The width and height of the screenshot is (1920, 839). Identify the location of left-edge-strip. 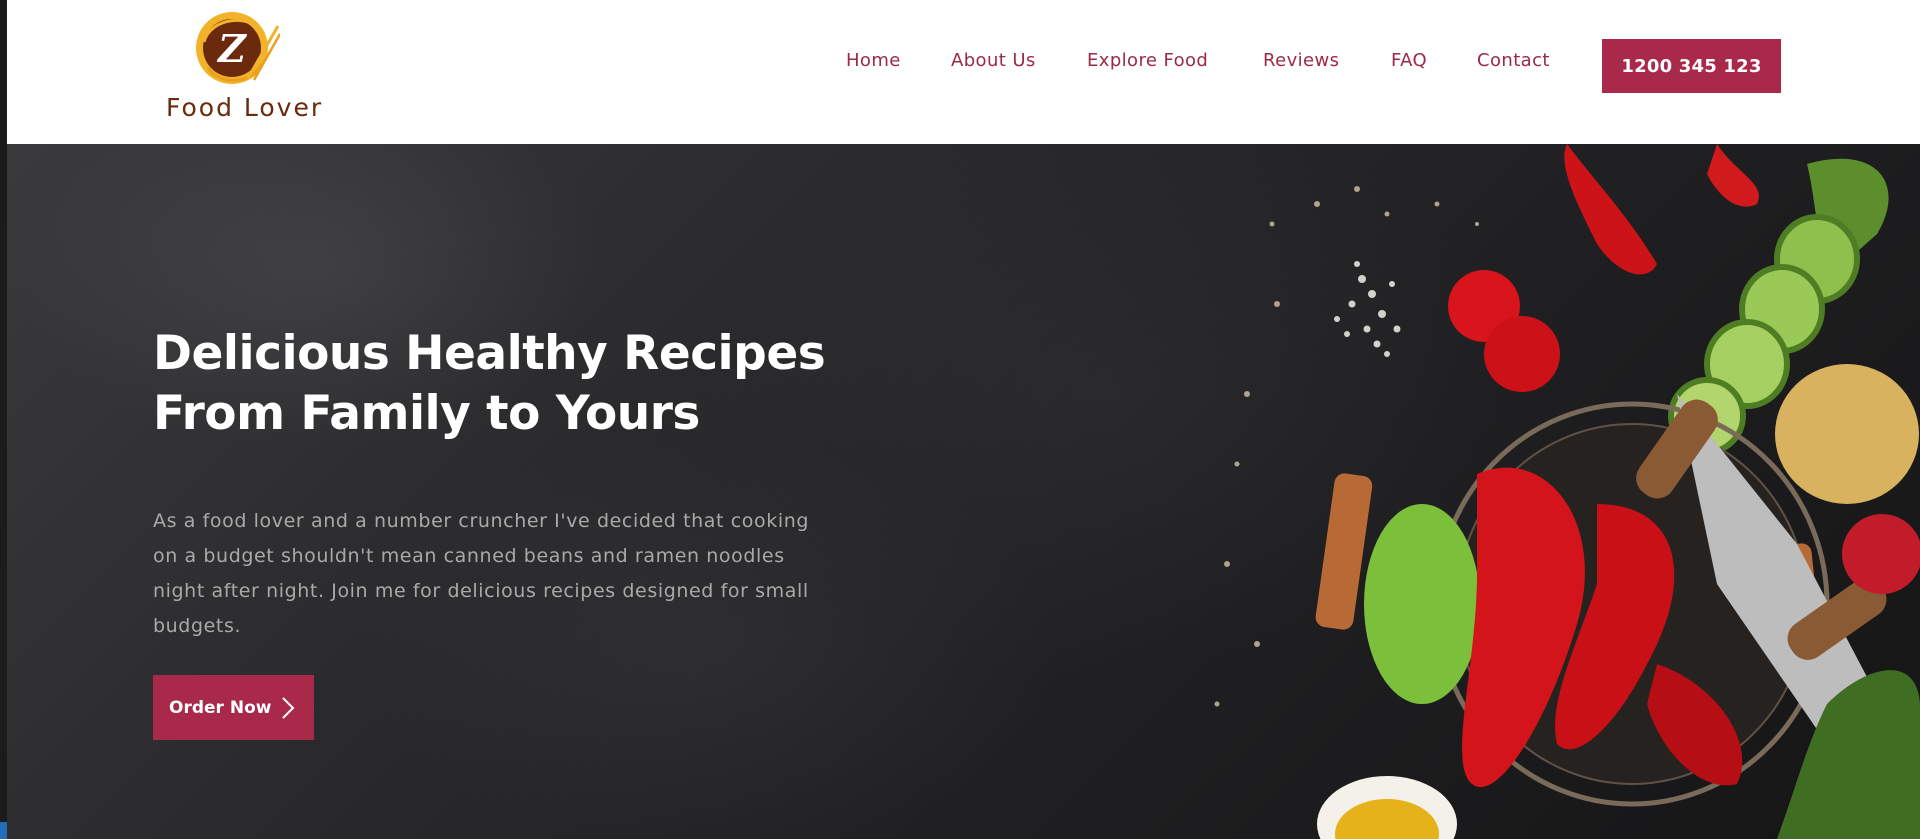
(3, 419).